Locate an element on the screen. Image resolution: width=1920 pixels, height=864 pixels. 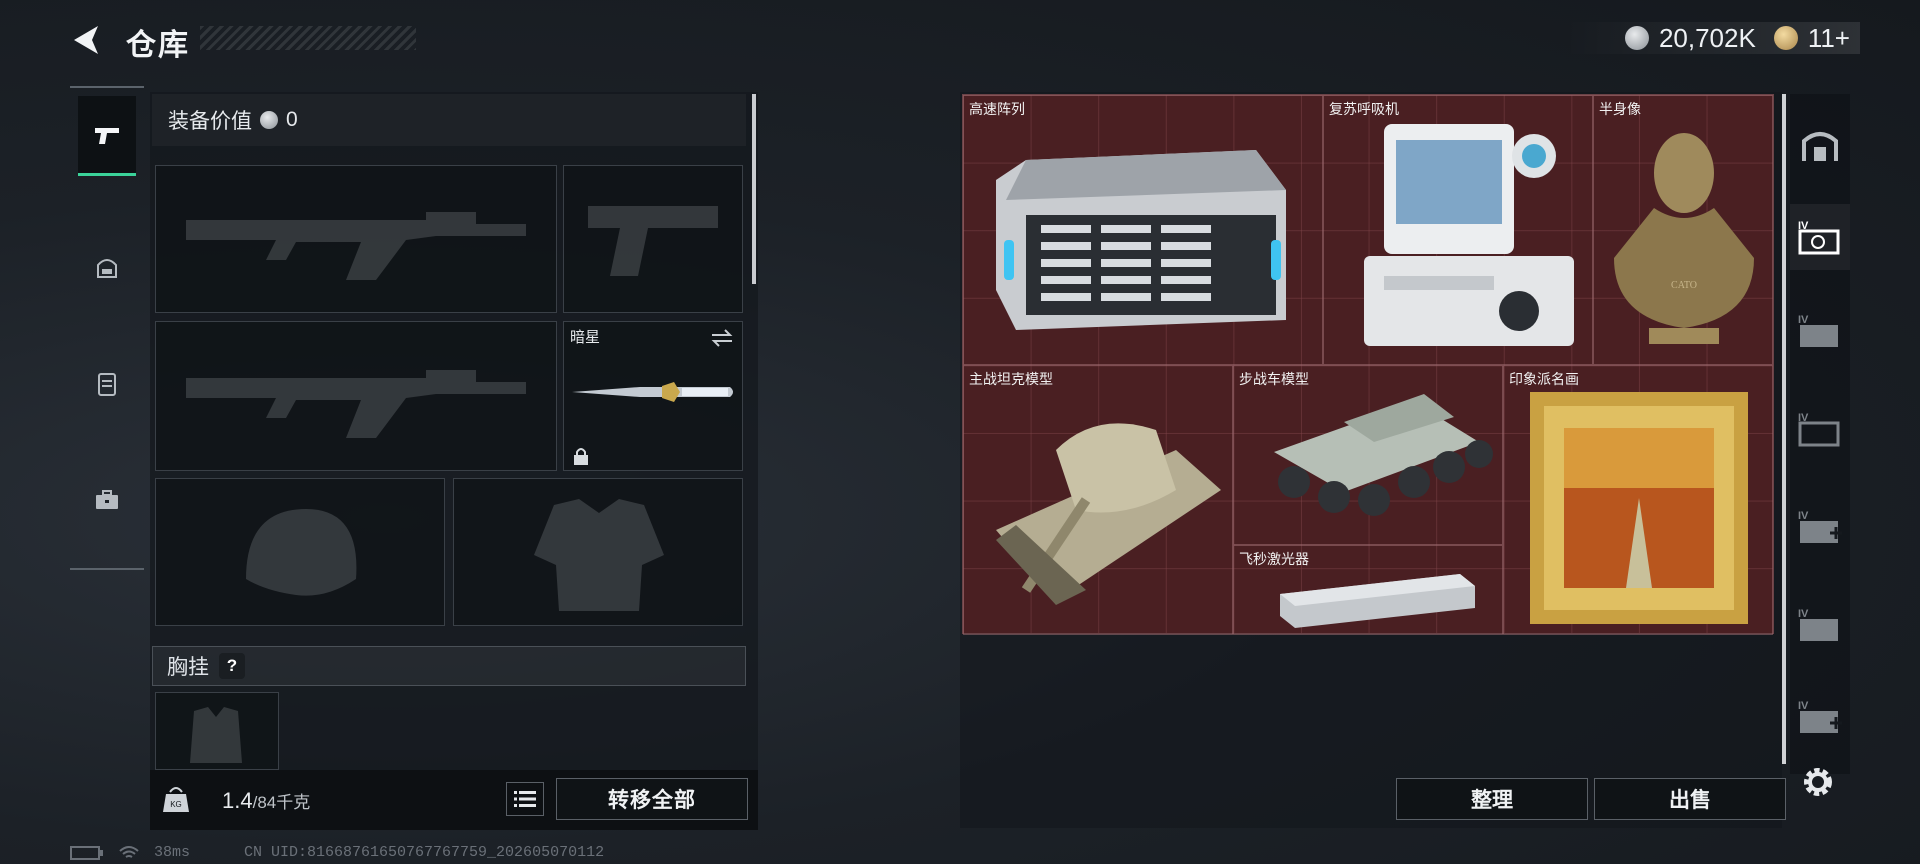
nav-armor is located at coordinates (107, 384).